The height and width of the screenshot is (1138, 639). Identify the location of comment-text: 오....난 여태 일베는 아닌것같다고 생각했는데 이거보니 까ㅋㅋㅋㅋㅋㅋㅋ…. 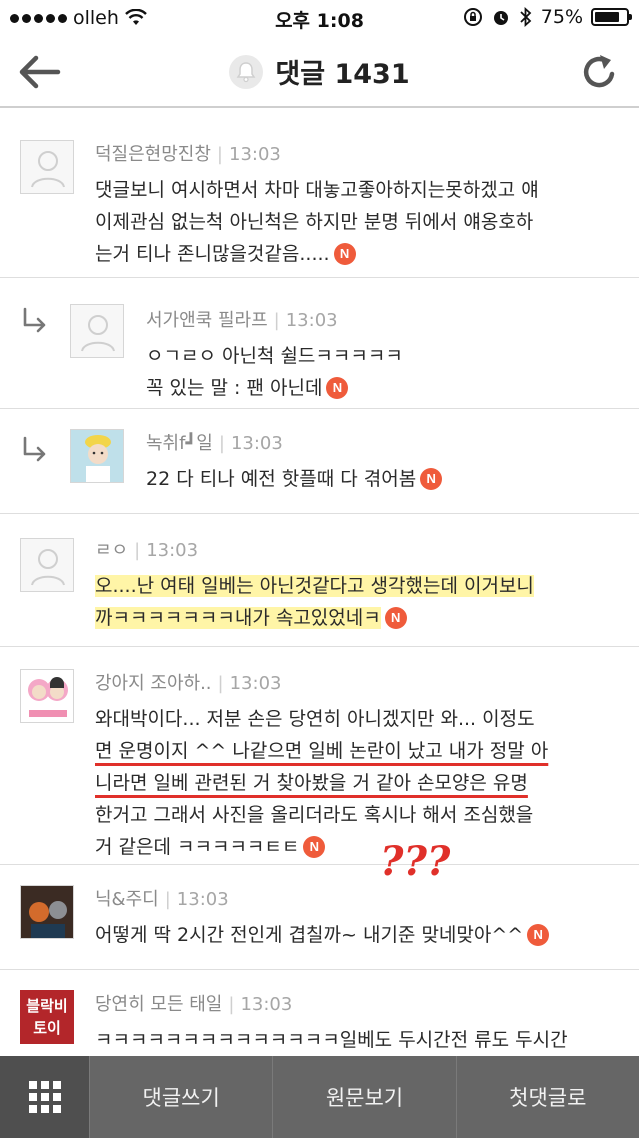
(314, 602).